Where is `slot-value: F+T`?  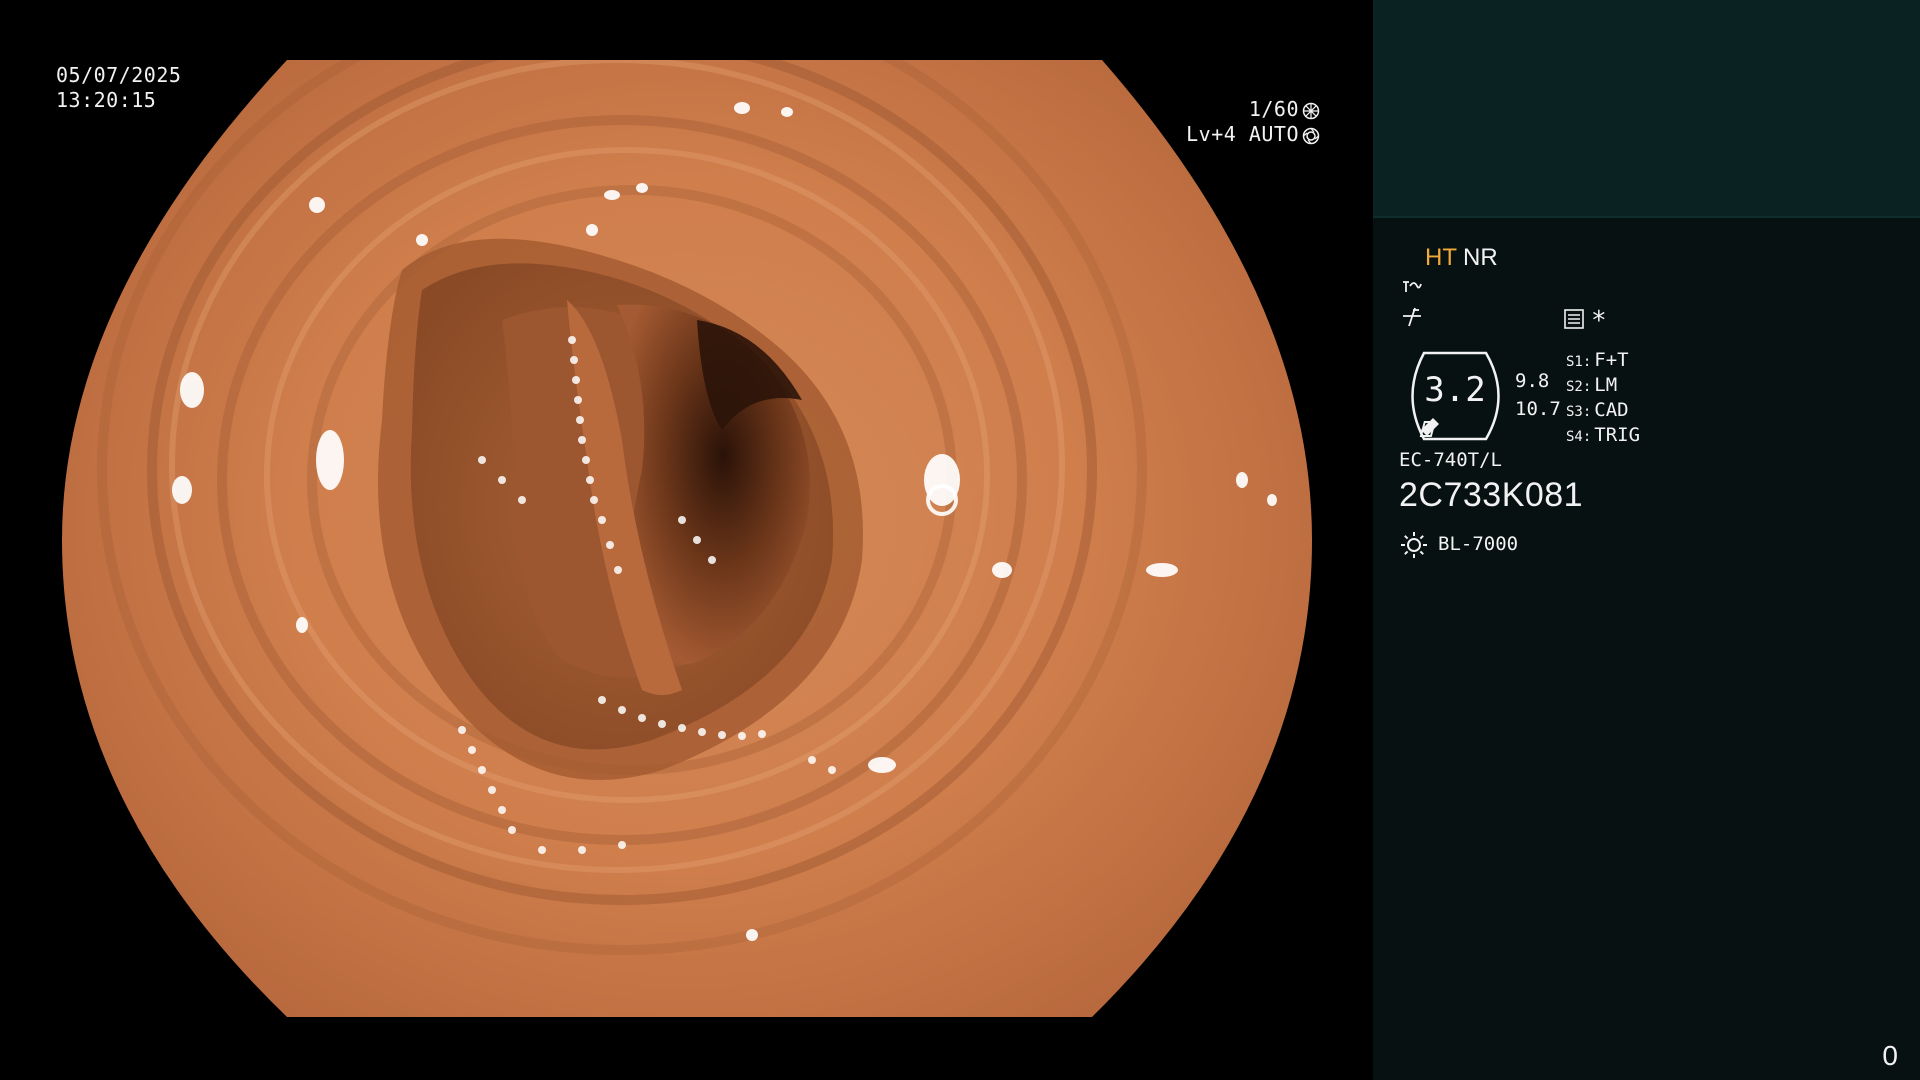 slot-value: F+T is located at coordinates (1611, 360).